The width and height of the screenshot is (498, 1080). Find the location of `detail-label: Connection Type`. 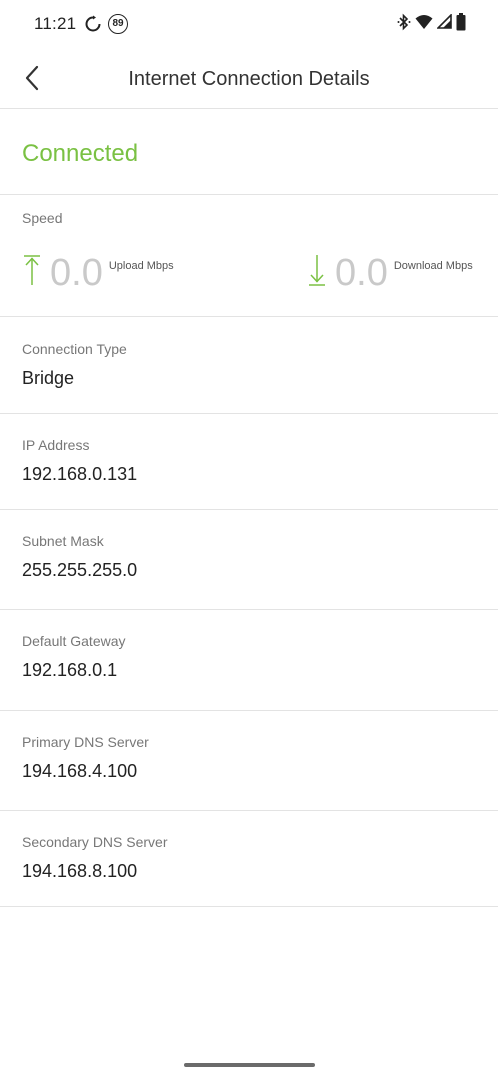

detail-label: Connection Type is located at coordinates (74, 349).